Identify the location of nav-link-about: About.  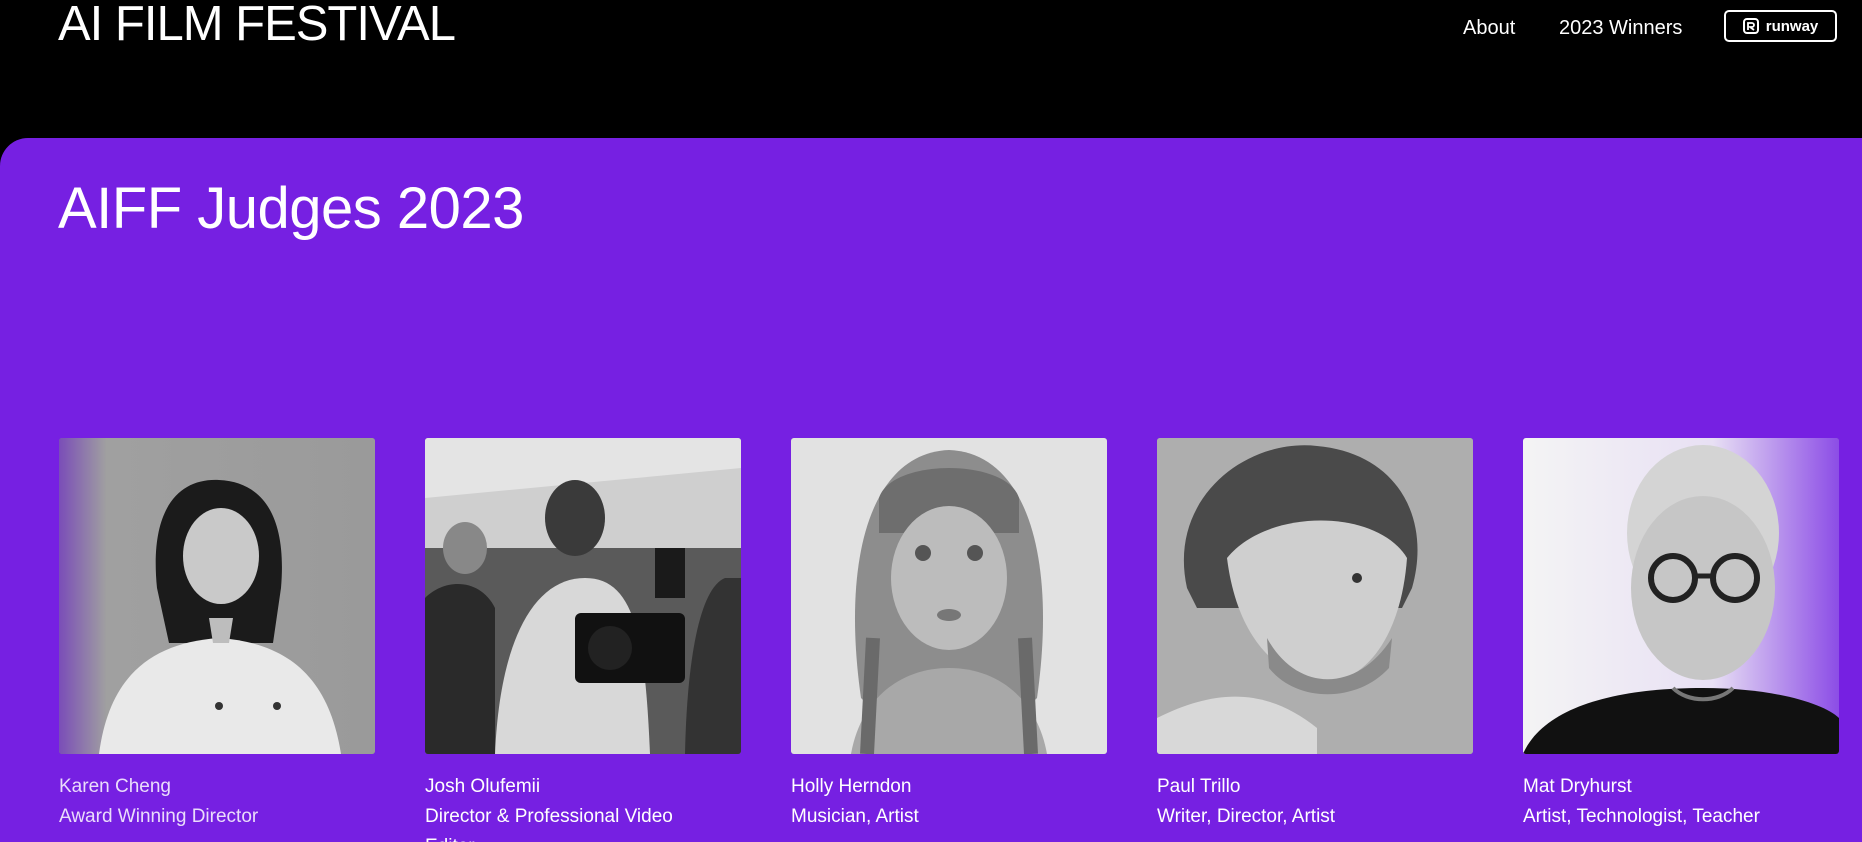
(1489, 28).